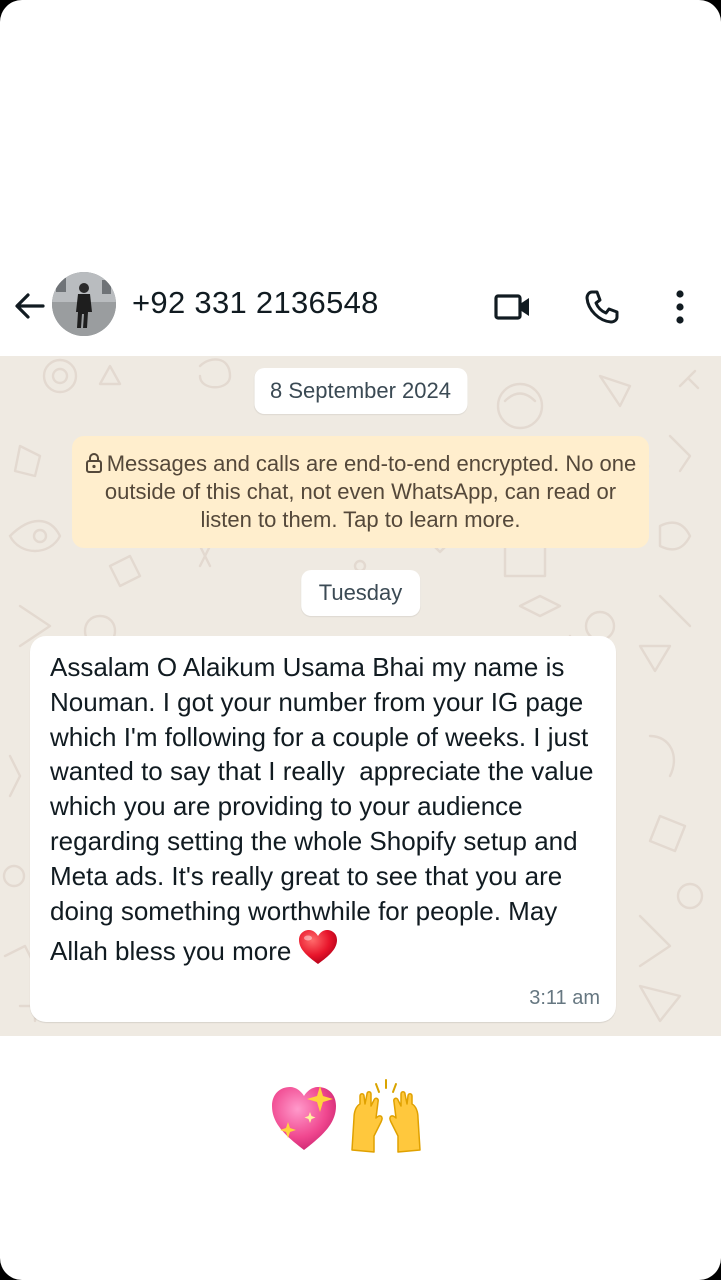  What do you see at coordinates (348, 1118) in the screenshot?
I see `story-emojis` at bounding box center [348, 1118].